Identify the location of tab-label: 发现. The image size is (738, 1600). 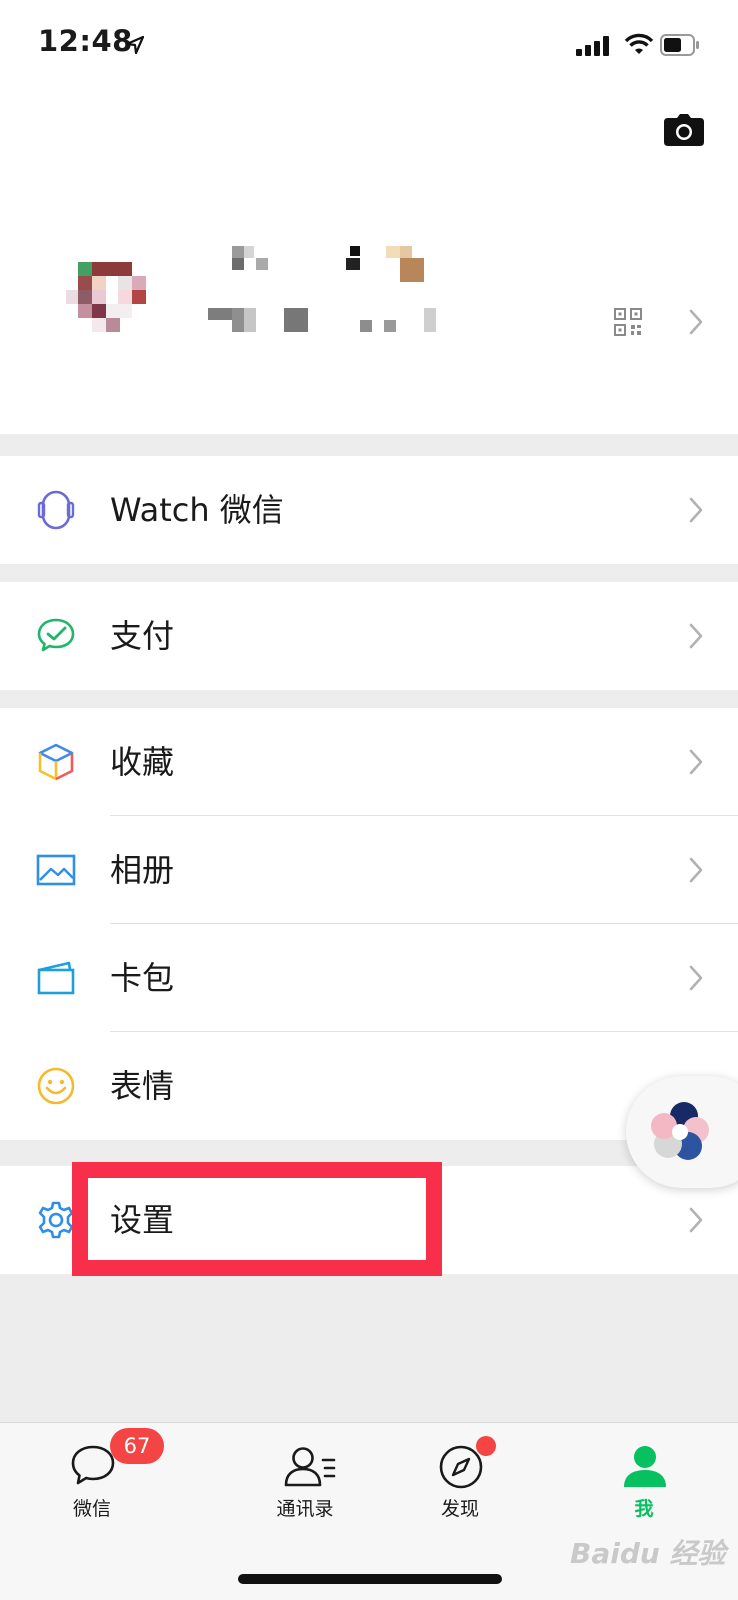
(459, 1509).